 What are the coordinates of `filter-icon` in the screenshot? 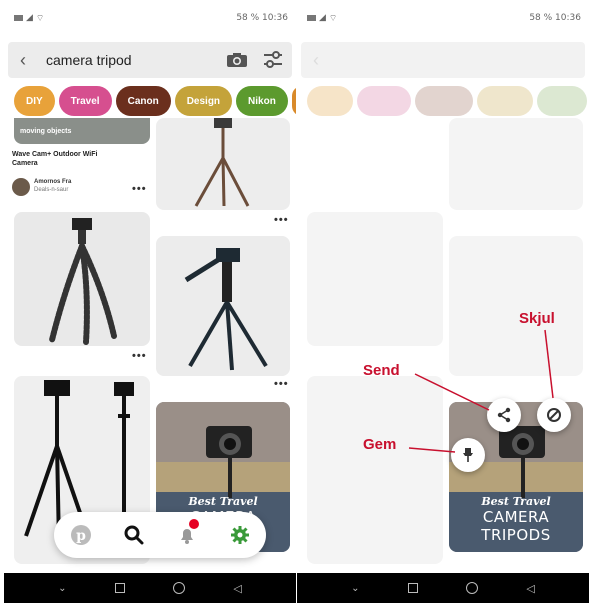 It's located at (273, 60).